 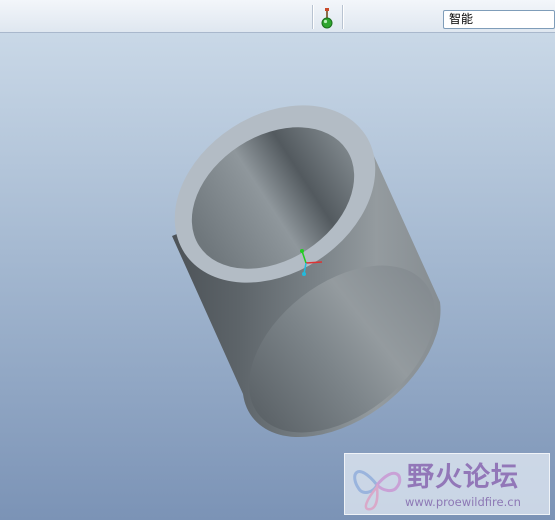 I want to click on butterfly-logo-icon, so click(x=377, y=490).